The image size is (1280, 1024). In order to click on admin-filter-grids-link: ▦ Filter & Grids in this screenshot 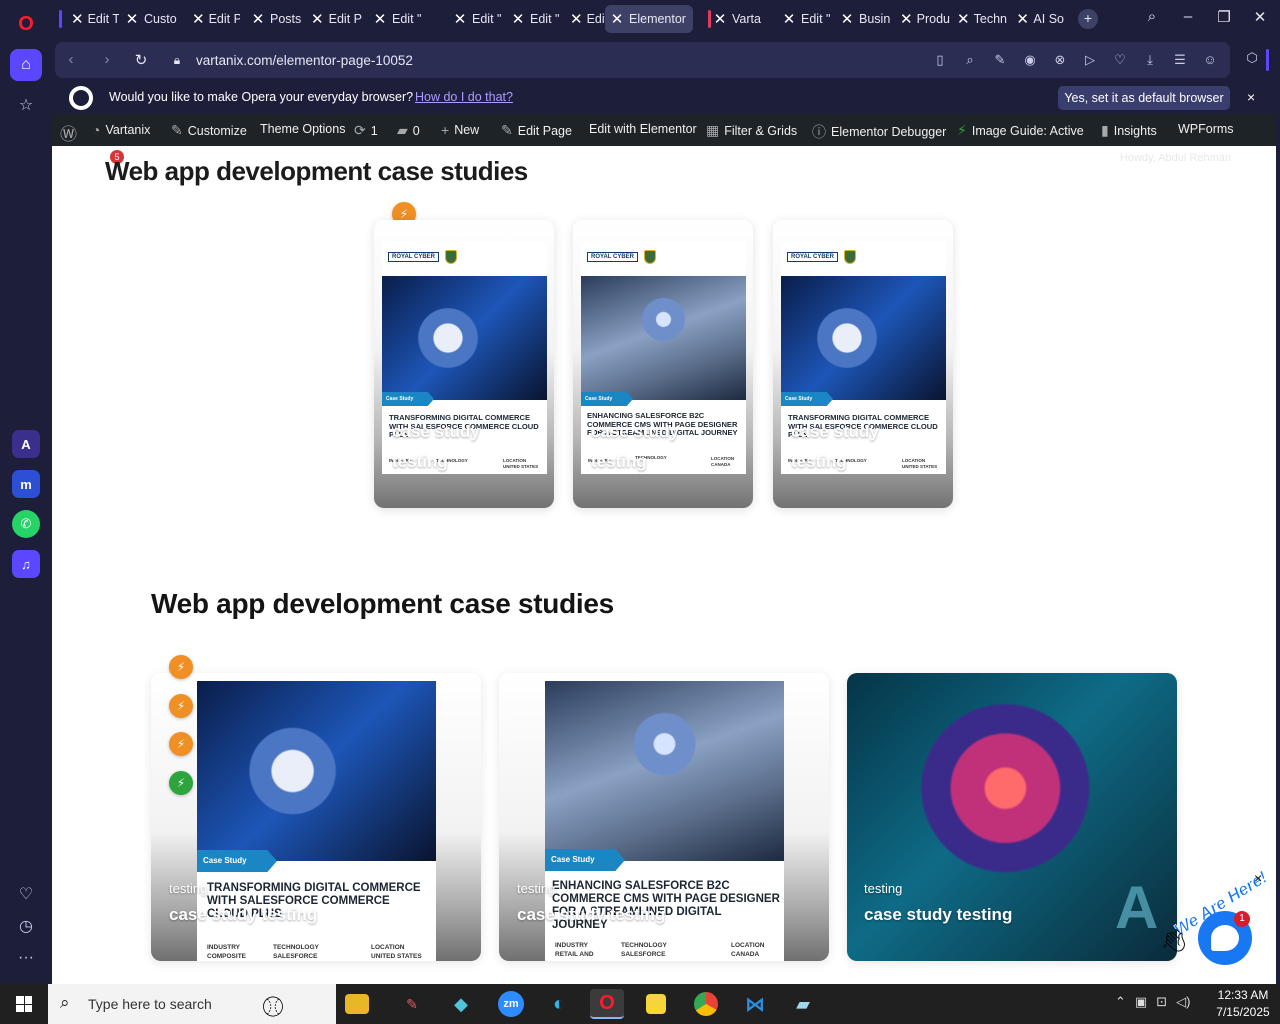, I will do `click(751, 130)`.